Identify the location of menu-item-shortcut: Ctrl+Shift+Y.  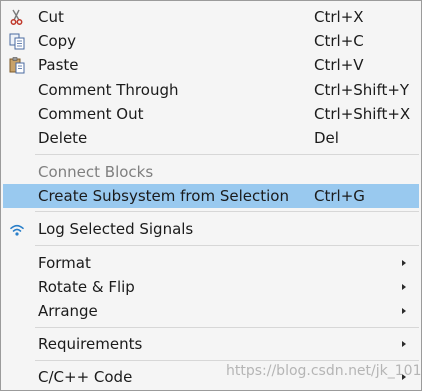
(362, 90).